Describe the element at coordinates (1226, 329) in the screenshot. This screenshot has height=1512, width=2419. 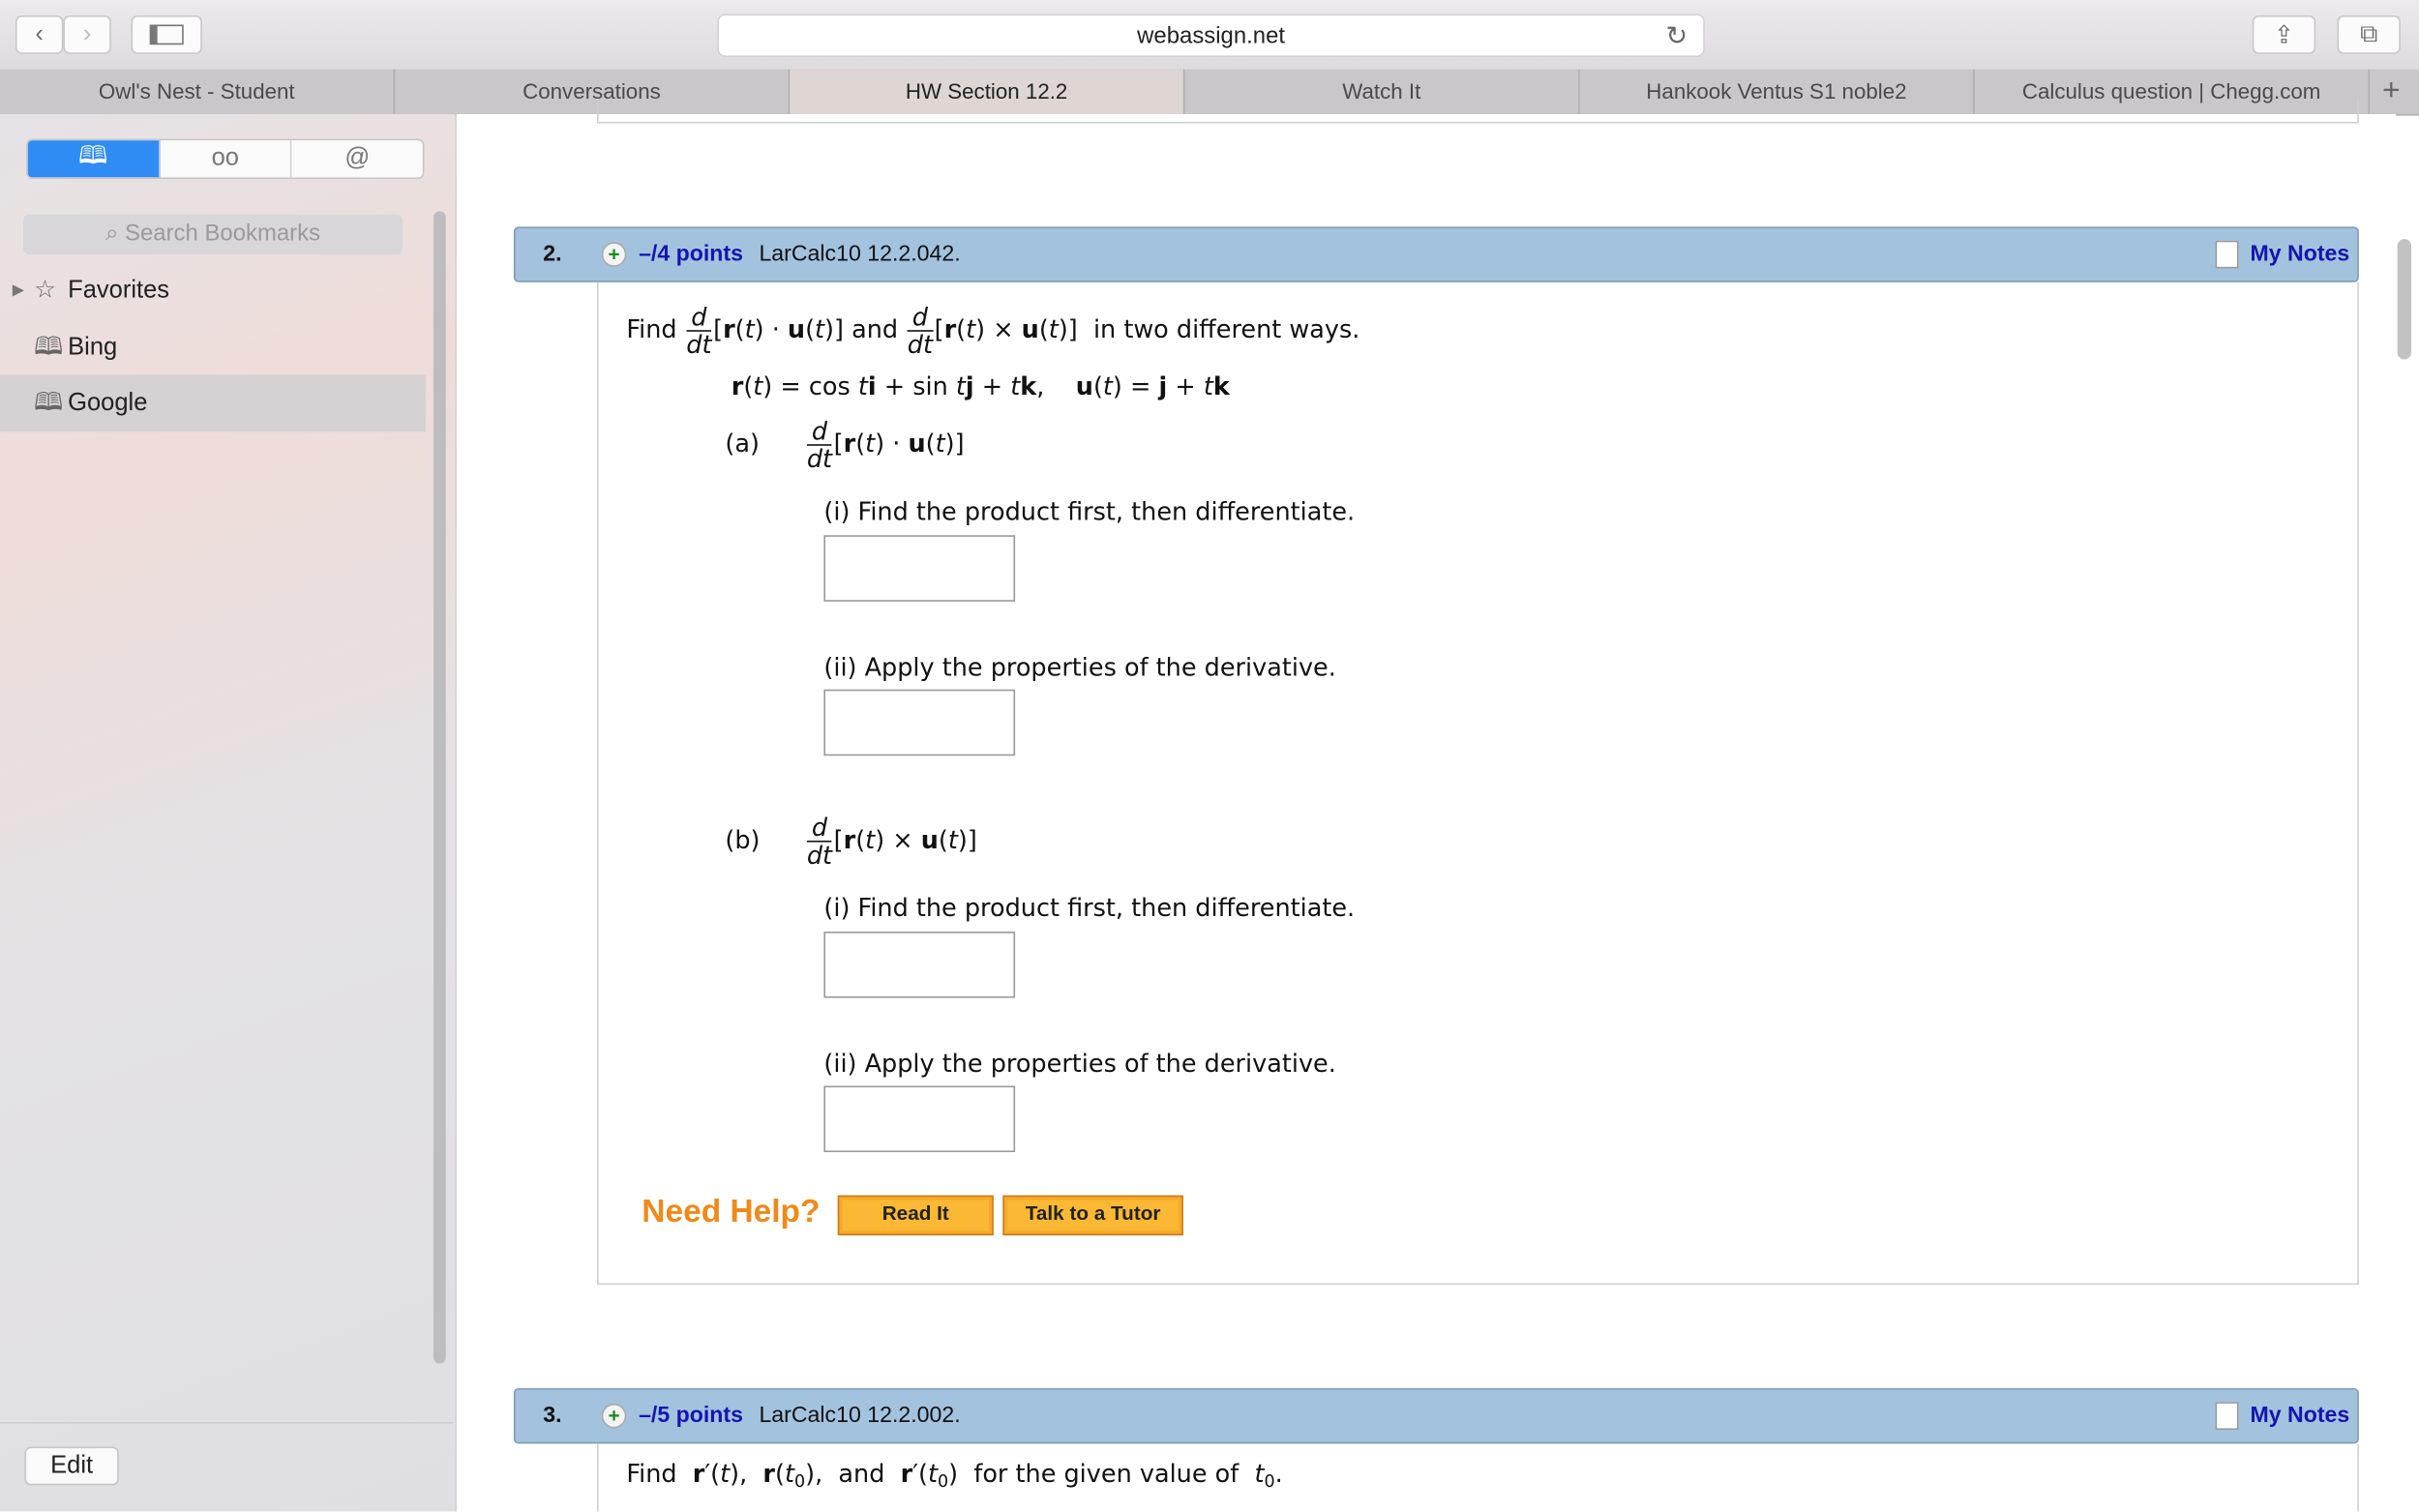
I see `ways-label: in two different ways.` at that location.